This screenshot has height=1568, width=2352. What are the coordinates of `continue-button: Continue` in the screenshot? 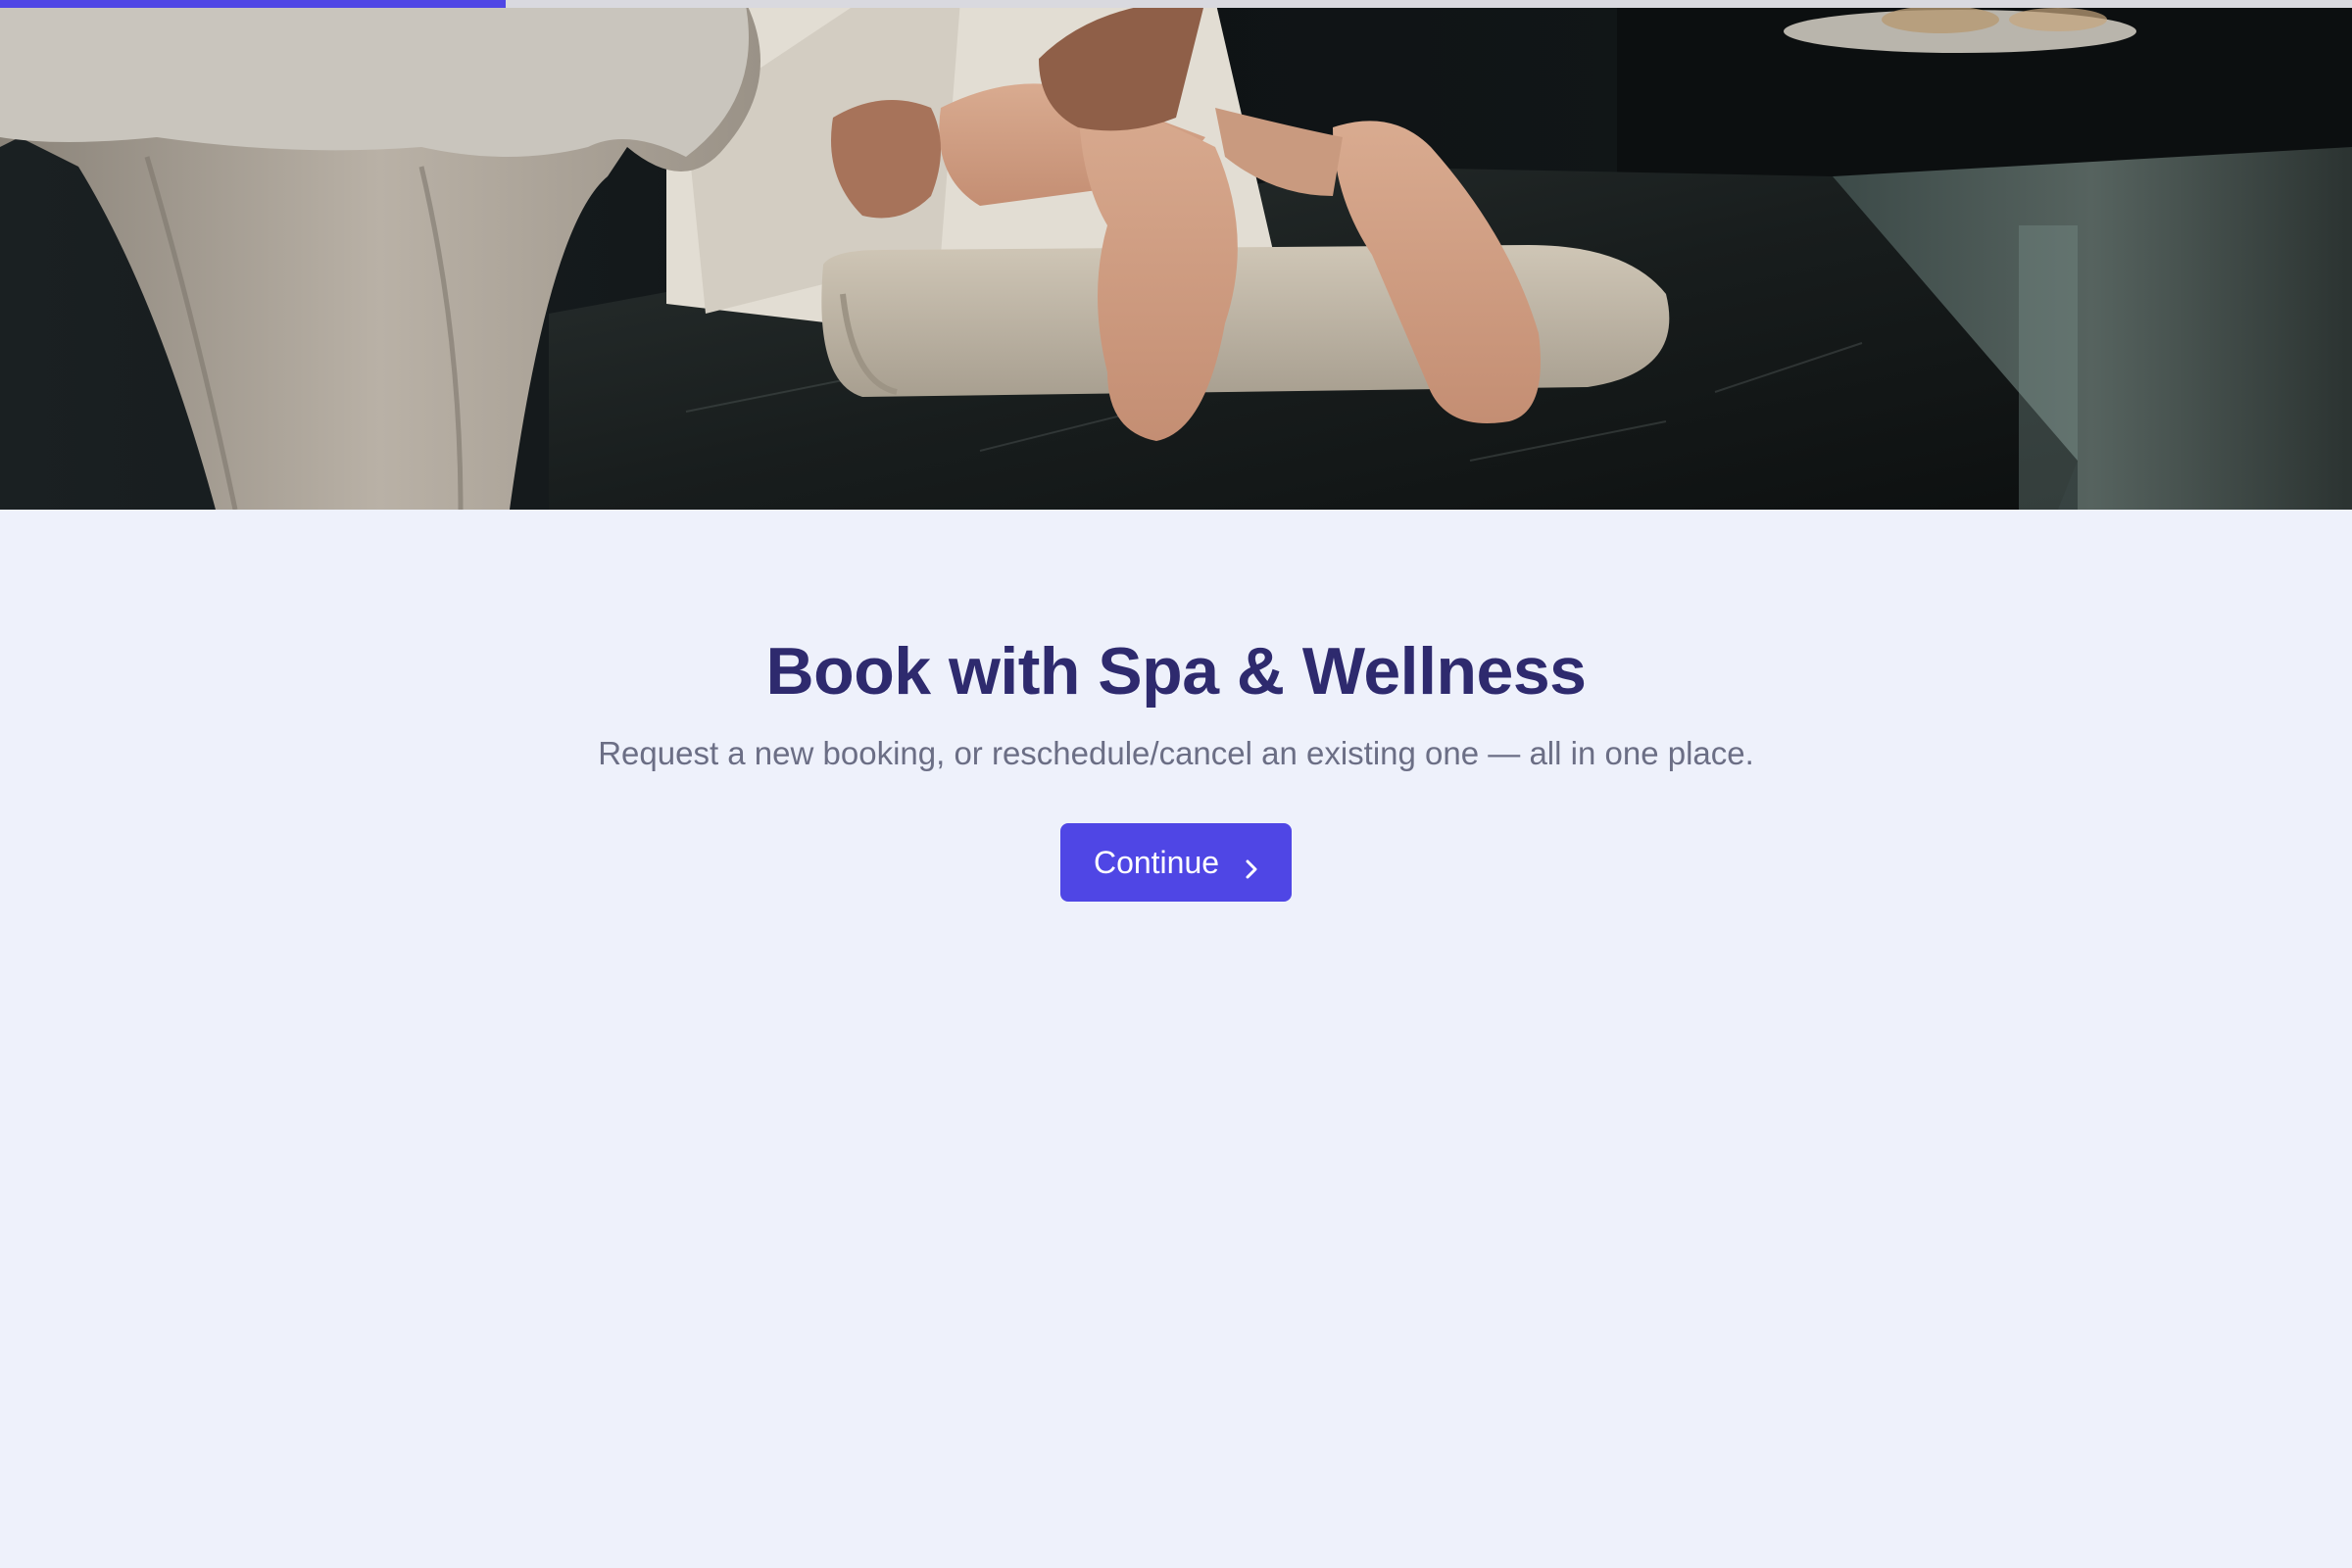 It's located at (1176, 863).